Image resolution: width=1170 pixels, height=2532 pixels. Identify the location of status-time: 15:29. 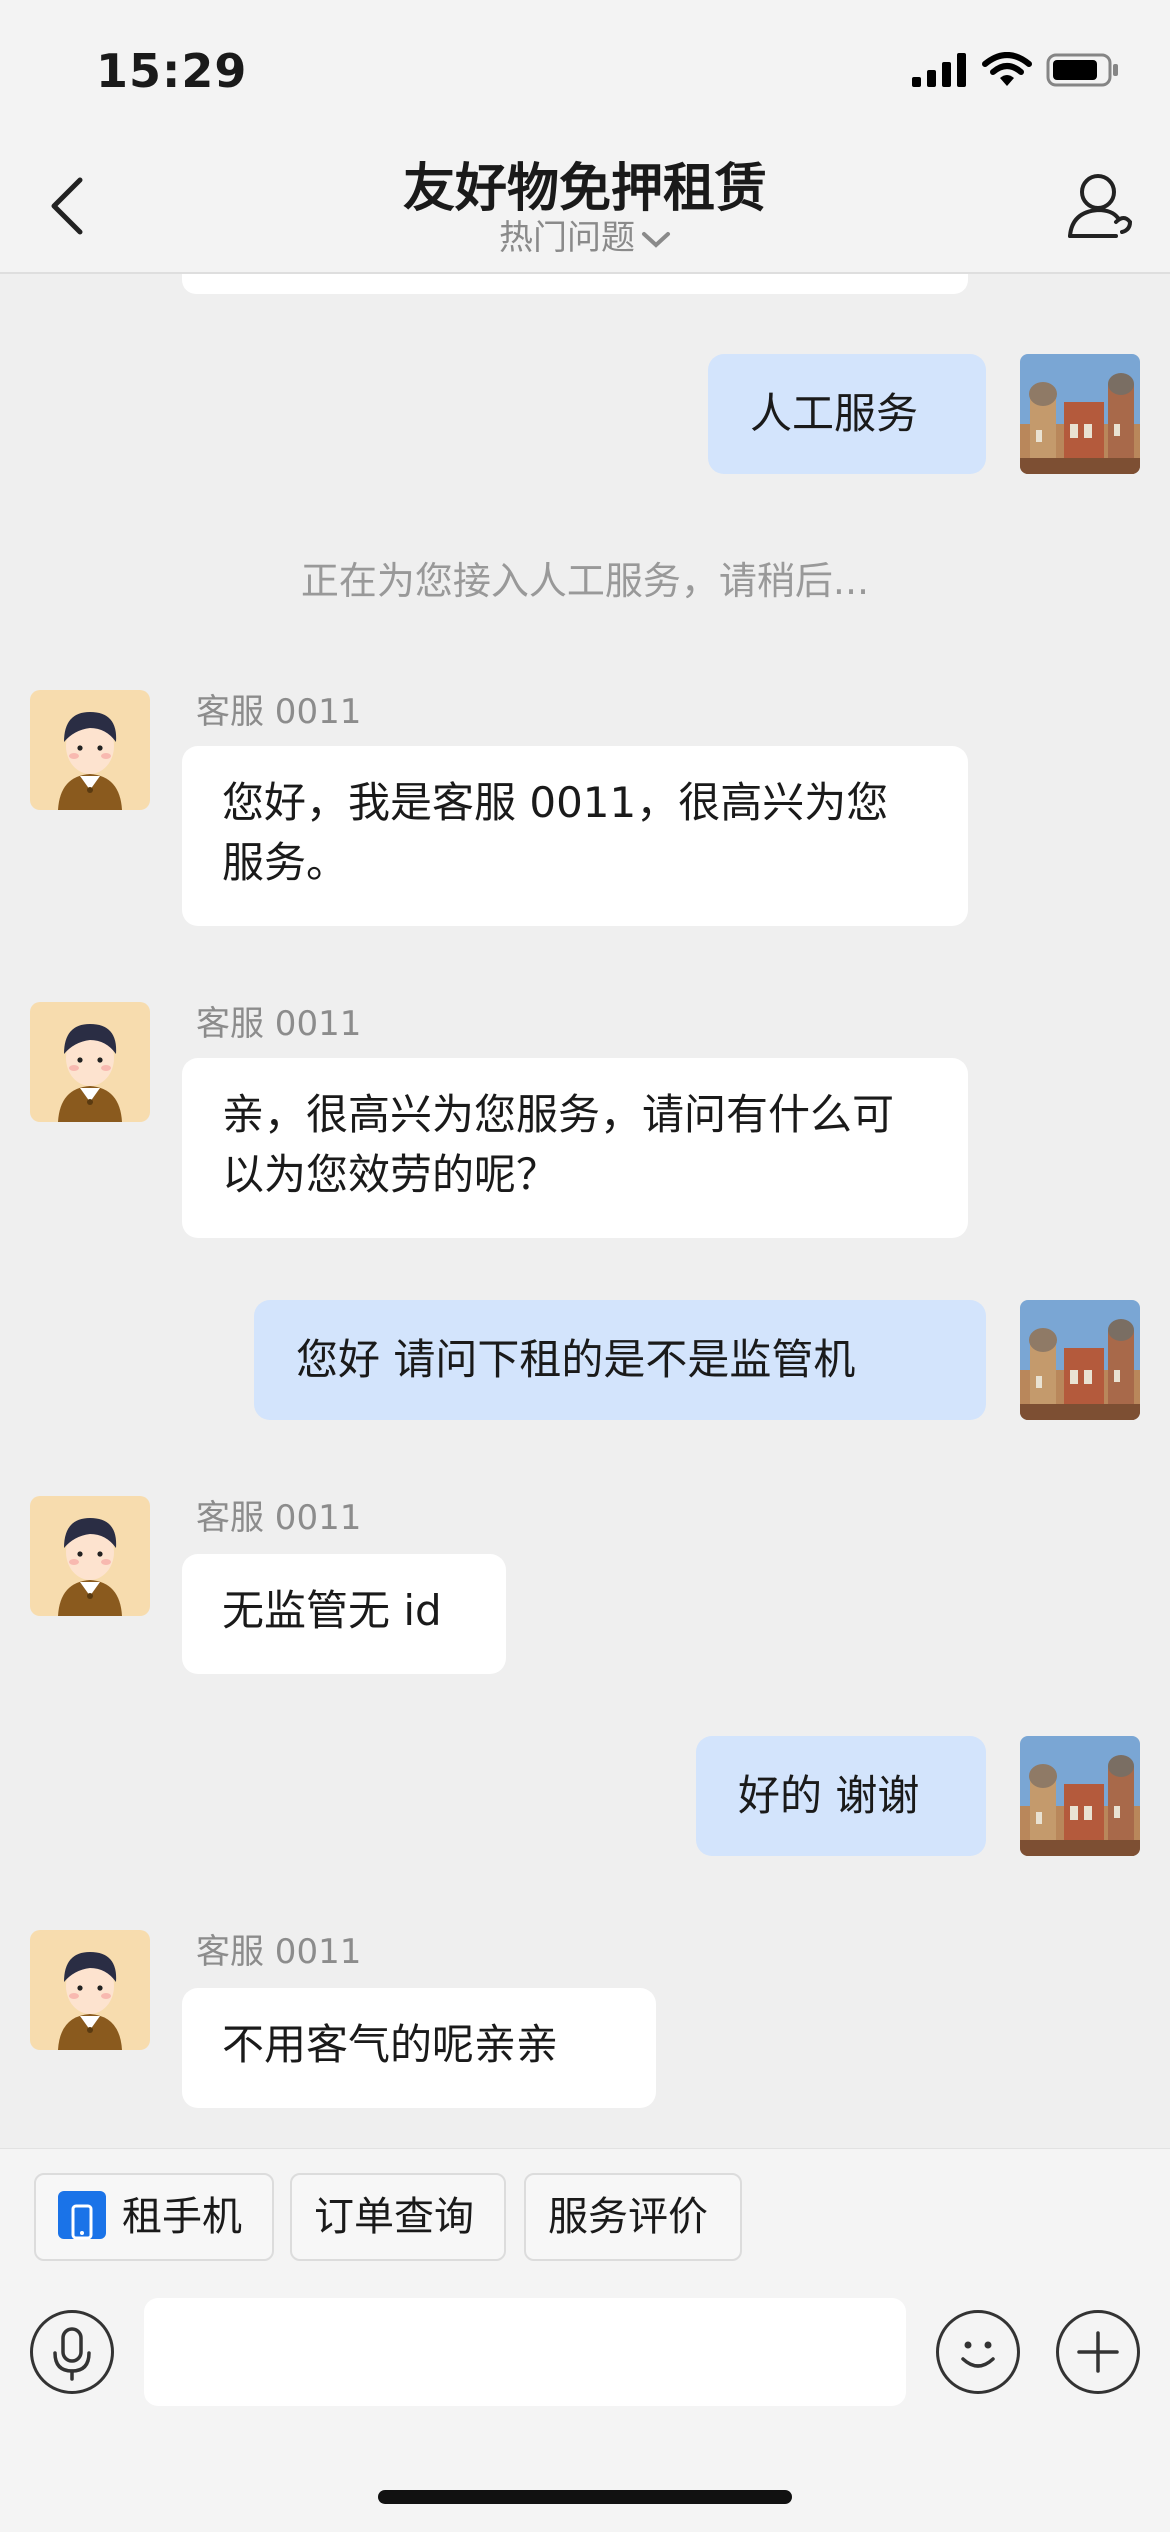
(172, 71).